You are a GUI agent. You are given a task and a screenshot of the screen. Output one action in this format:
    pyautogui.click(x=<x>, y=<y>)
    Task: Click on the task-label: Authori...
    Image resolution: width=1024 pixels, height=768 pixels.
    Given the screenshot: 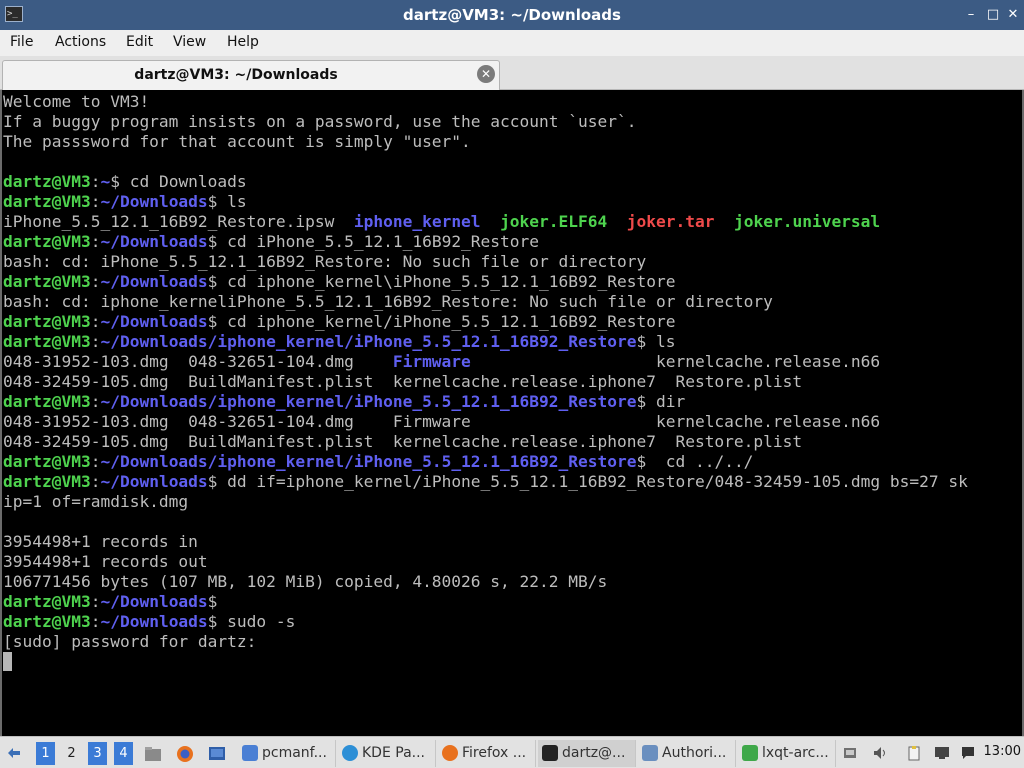 What is the action you would take?
    pyautogui.click(x=694, y=753)
    